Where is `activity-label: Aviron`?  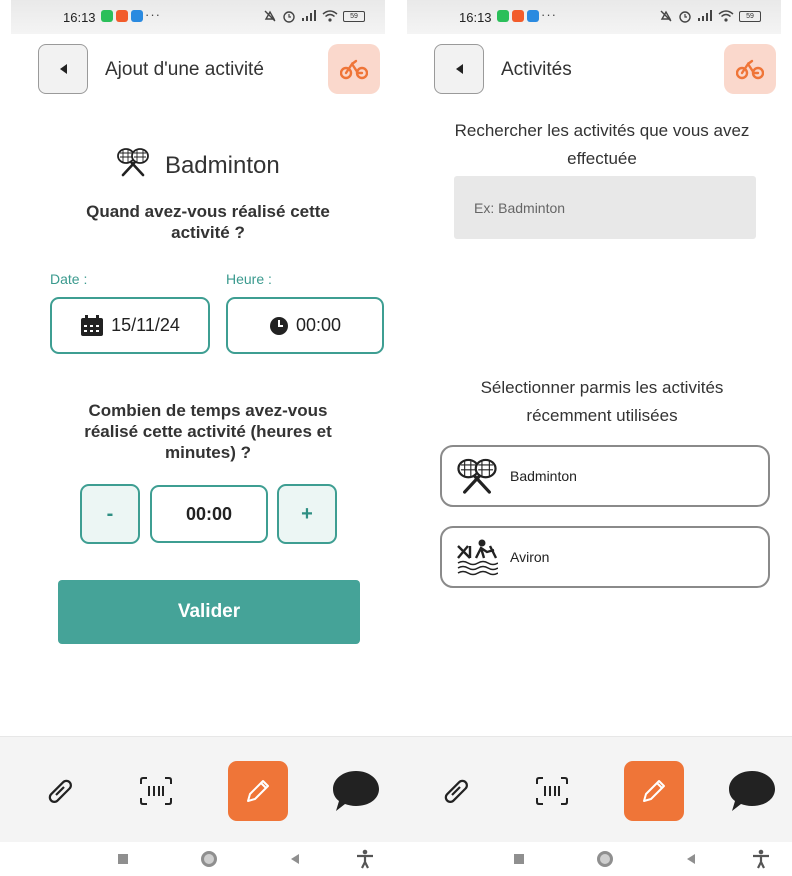
activity-label: Aviron is located at coordinates (530, 557).